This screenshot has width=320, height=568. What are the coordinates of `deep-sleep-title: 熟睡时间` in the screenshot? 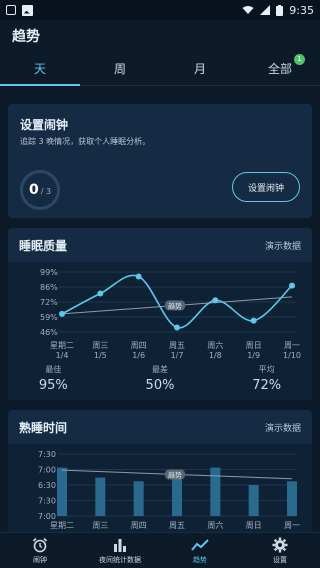 It's located at (43, 427).